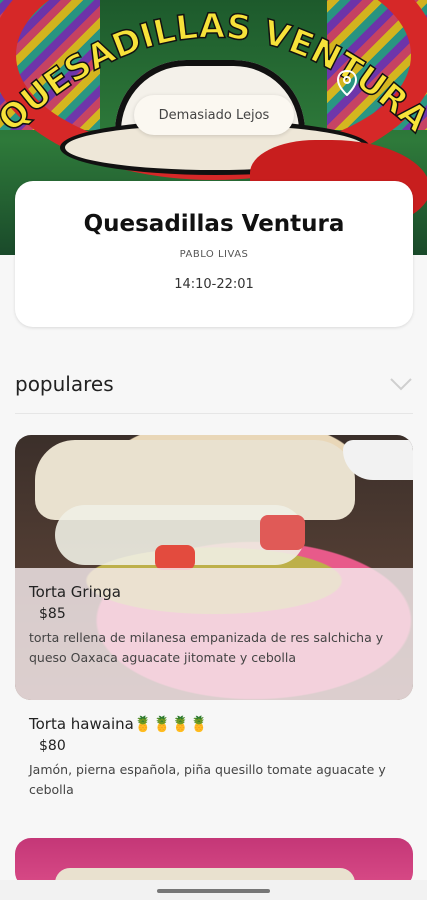 The height and width of the screenshot is (900, 427). What do you see at coordinates (214, 284) in the screenshot?
I see `restaurant-hours: 14:10-22:01` at bounding box center [214, 284].